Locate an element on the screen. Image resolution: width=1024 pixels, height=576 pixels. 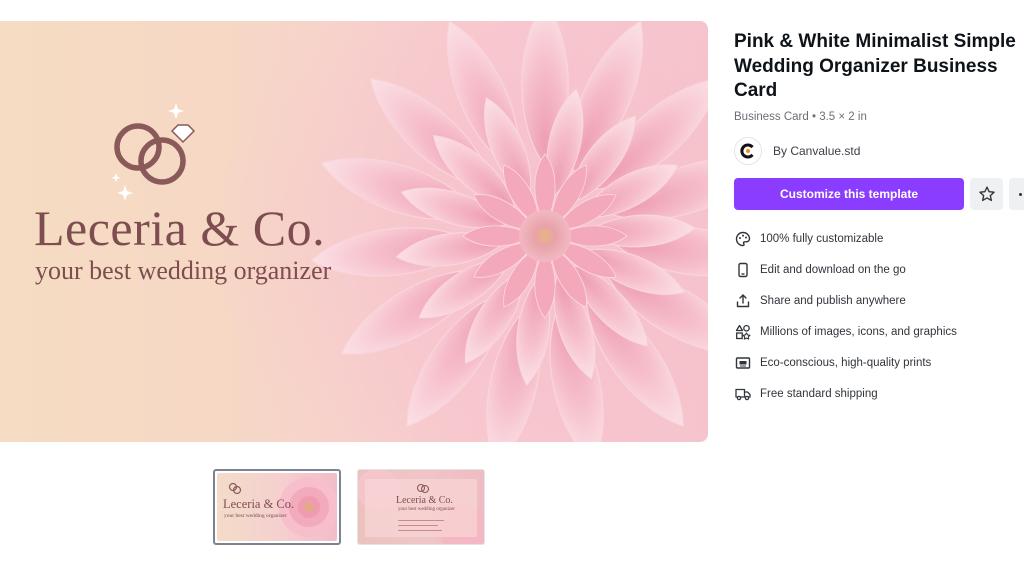
more-options-button is located at coordinates (1016, 194).